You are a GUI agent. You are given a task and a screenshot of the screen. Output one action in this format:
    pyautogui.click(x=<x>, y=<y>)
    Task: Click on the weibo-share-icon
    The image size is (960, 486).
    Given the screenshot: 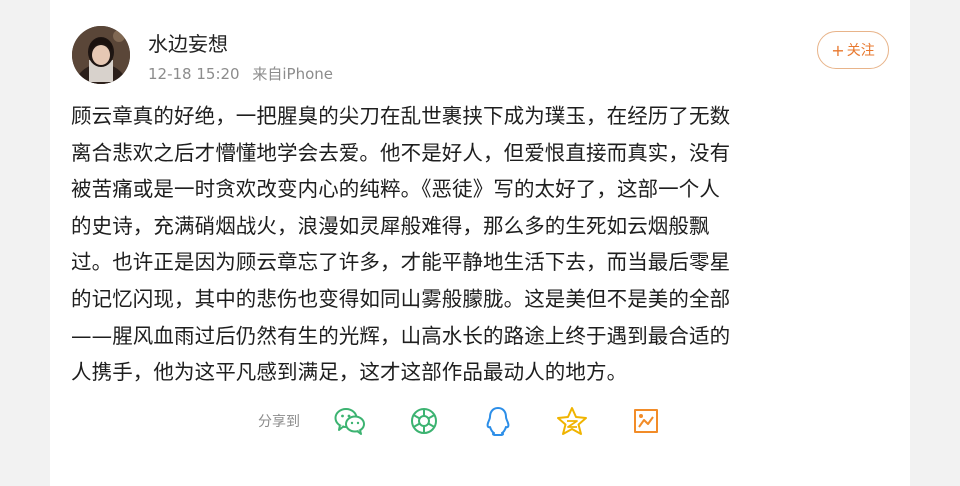 What is the action you would take?
    pyautogui.click(x=646, y=421)
    